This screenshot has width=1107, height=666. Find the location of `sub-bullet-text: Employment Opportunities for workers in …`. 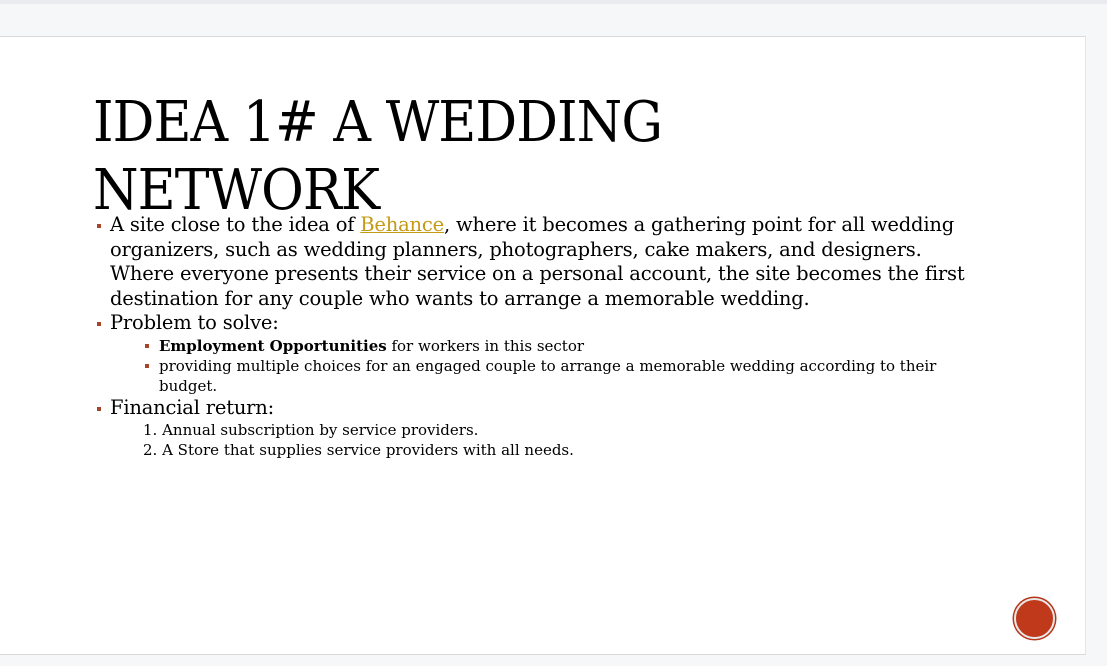

sub-bullet-text: Employment Opportunities for workers in … is located at coordinates (574, 346).